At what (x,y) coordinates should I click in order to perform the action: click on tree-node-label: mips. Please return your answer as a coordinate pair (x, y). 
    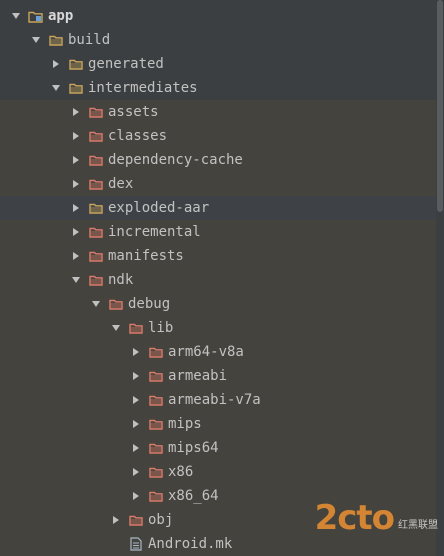
    Looking at the image, I should click on (185, 424).